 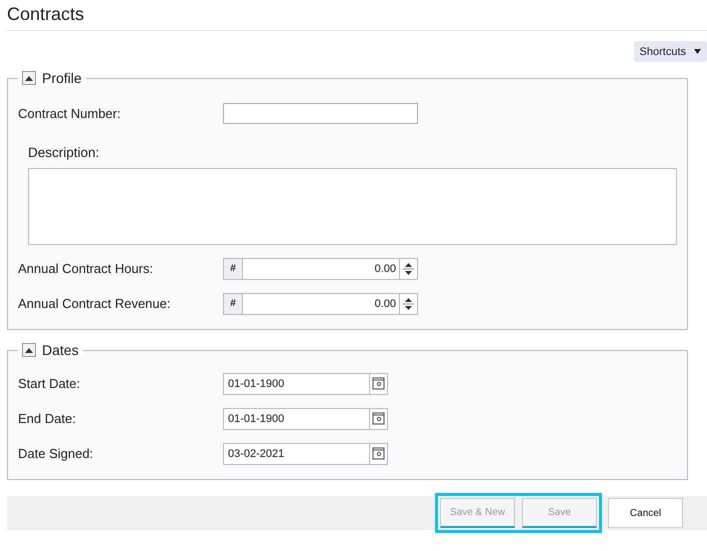 I want to click on input-field, so click(x=320, y=113).